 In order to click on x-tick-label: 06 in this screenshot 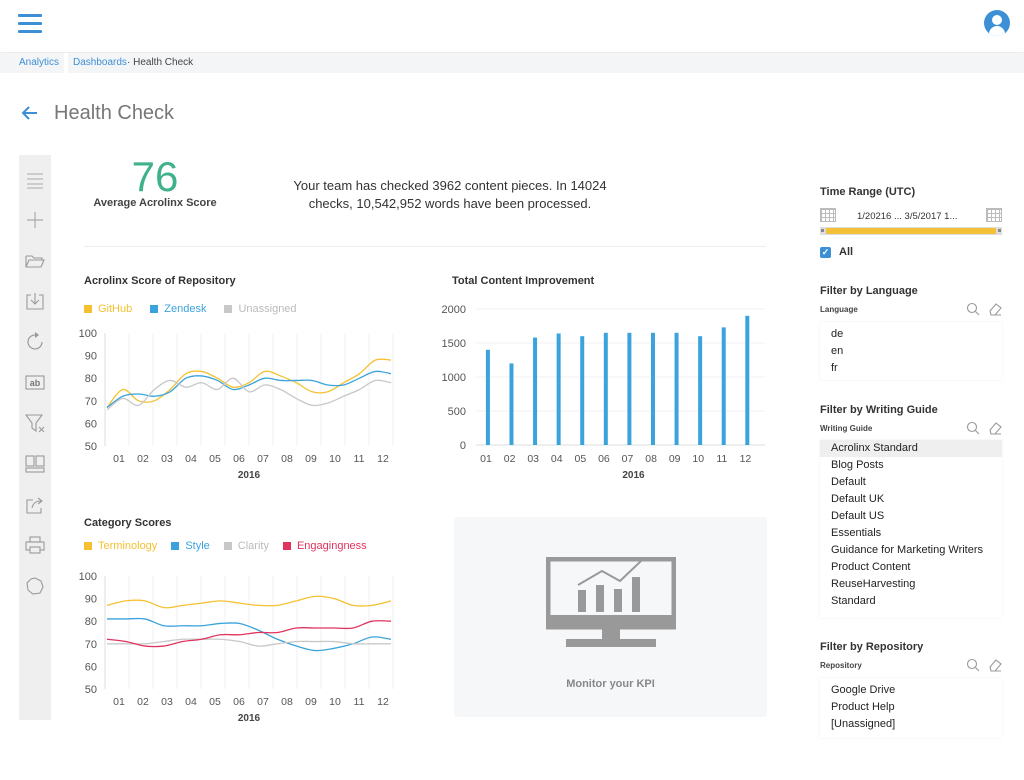, I will do `click(239, 459)`.